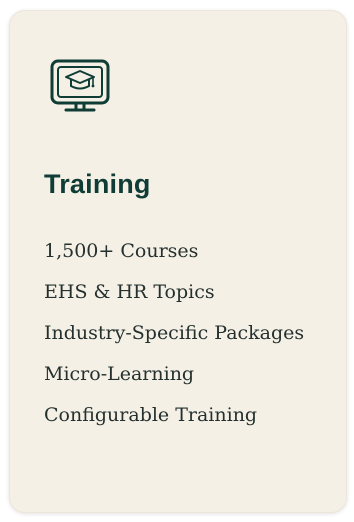  What do you see at coordinates (121, 251) in the screenshot?
I see `feature-item: 1,500+ Courses` at bounding box center [121, 251].